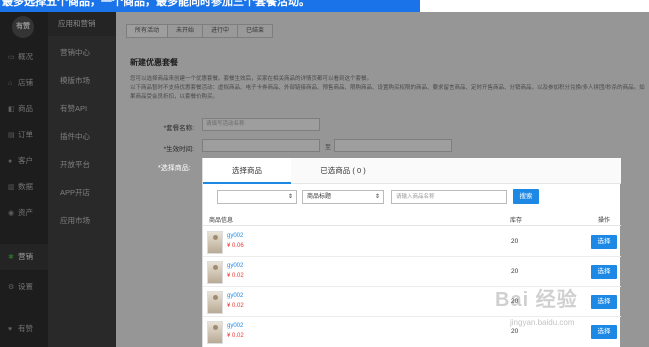  Describe the element at coordinates (221, 221) in the screenshot. I see `column-goods-info: 商品信息` at that location.